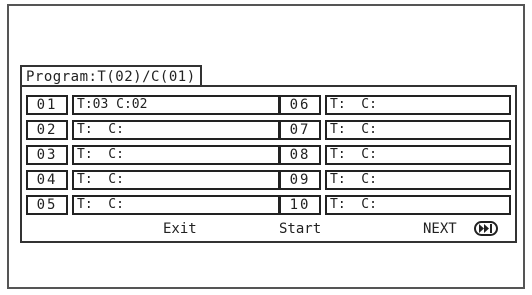 The width and height of the screenshot is (532, 295). Describe the element at coordinates (180, 229) in the screenshot. I see `exit-button: Exit` at that location.